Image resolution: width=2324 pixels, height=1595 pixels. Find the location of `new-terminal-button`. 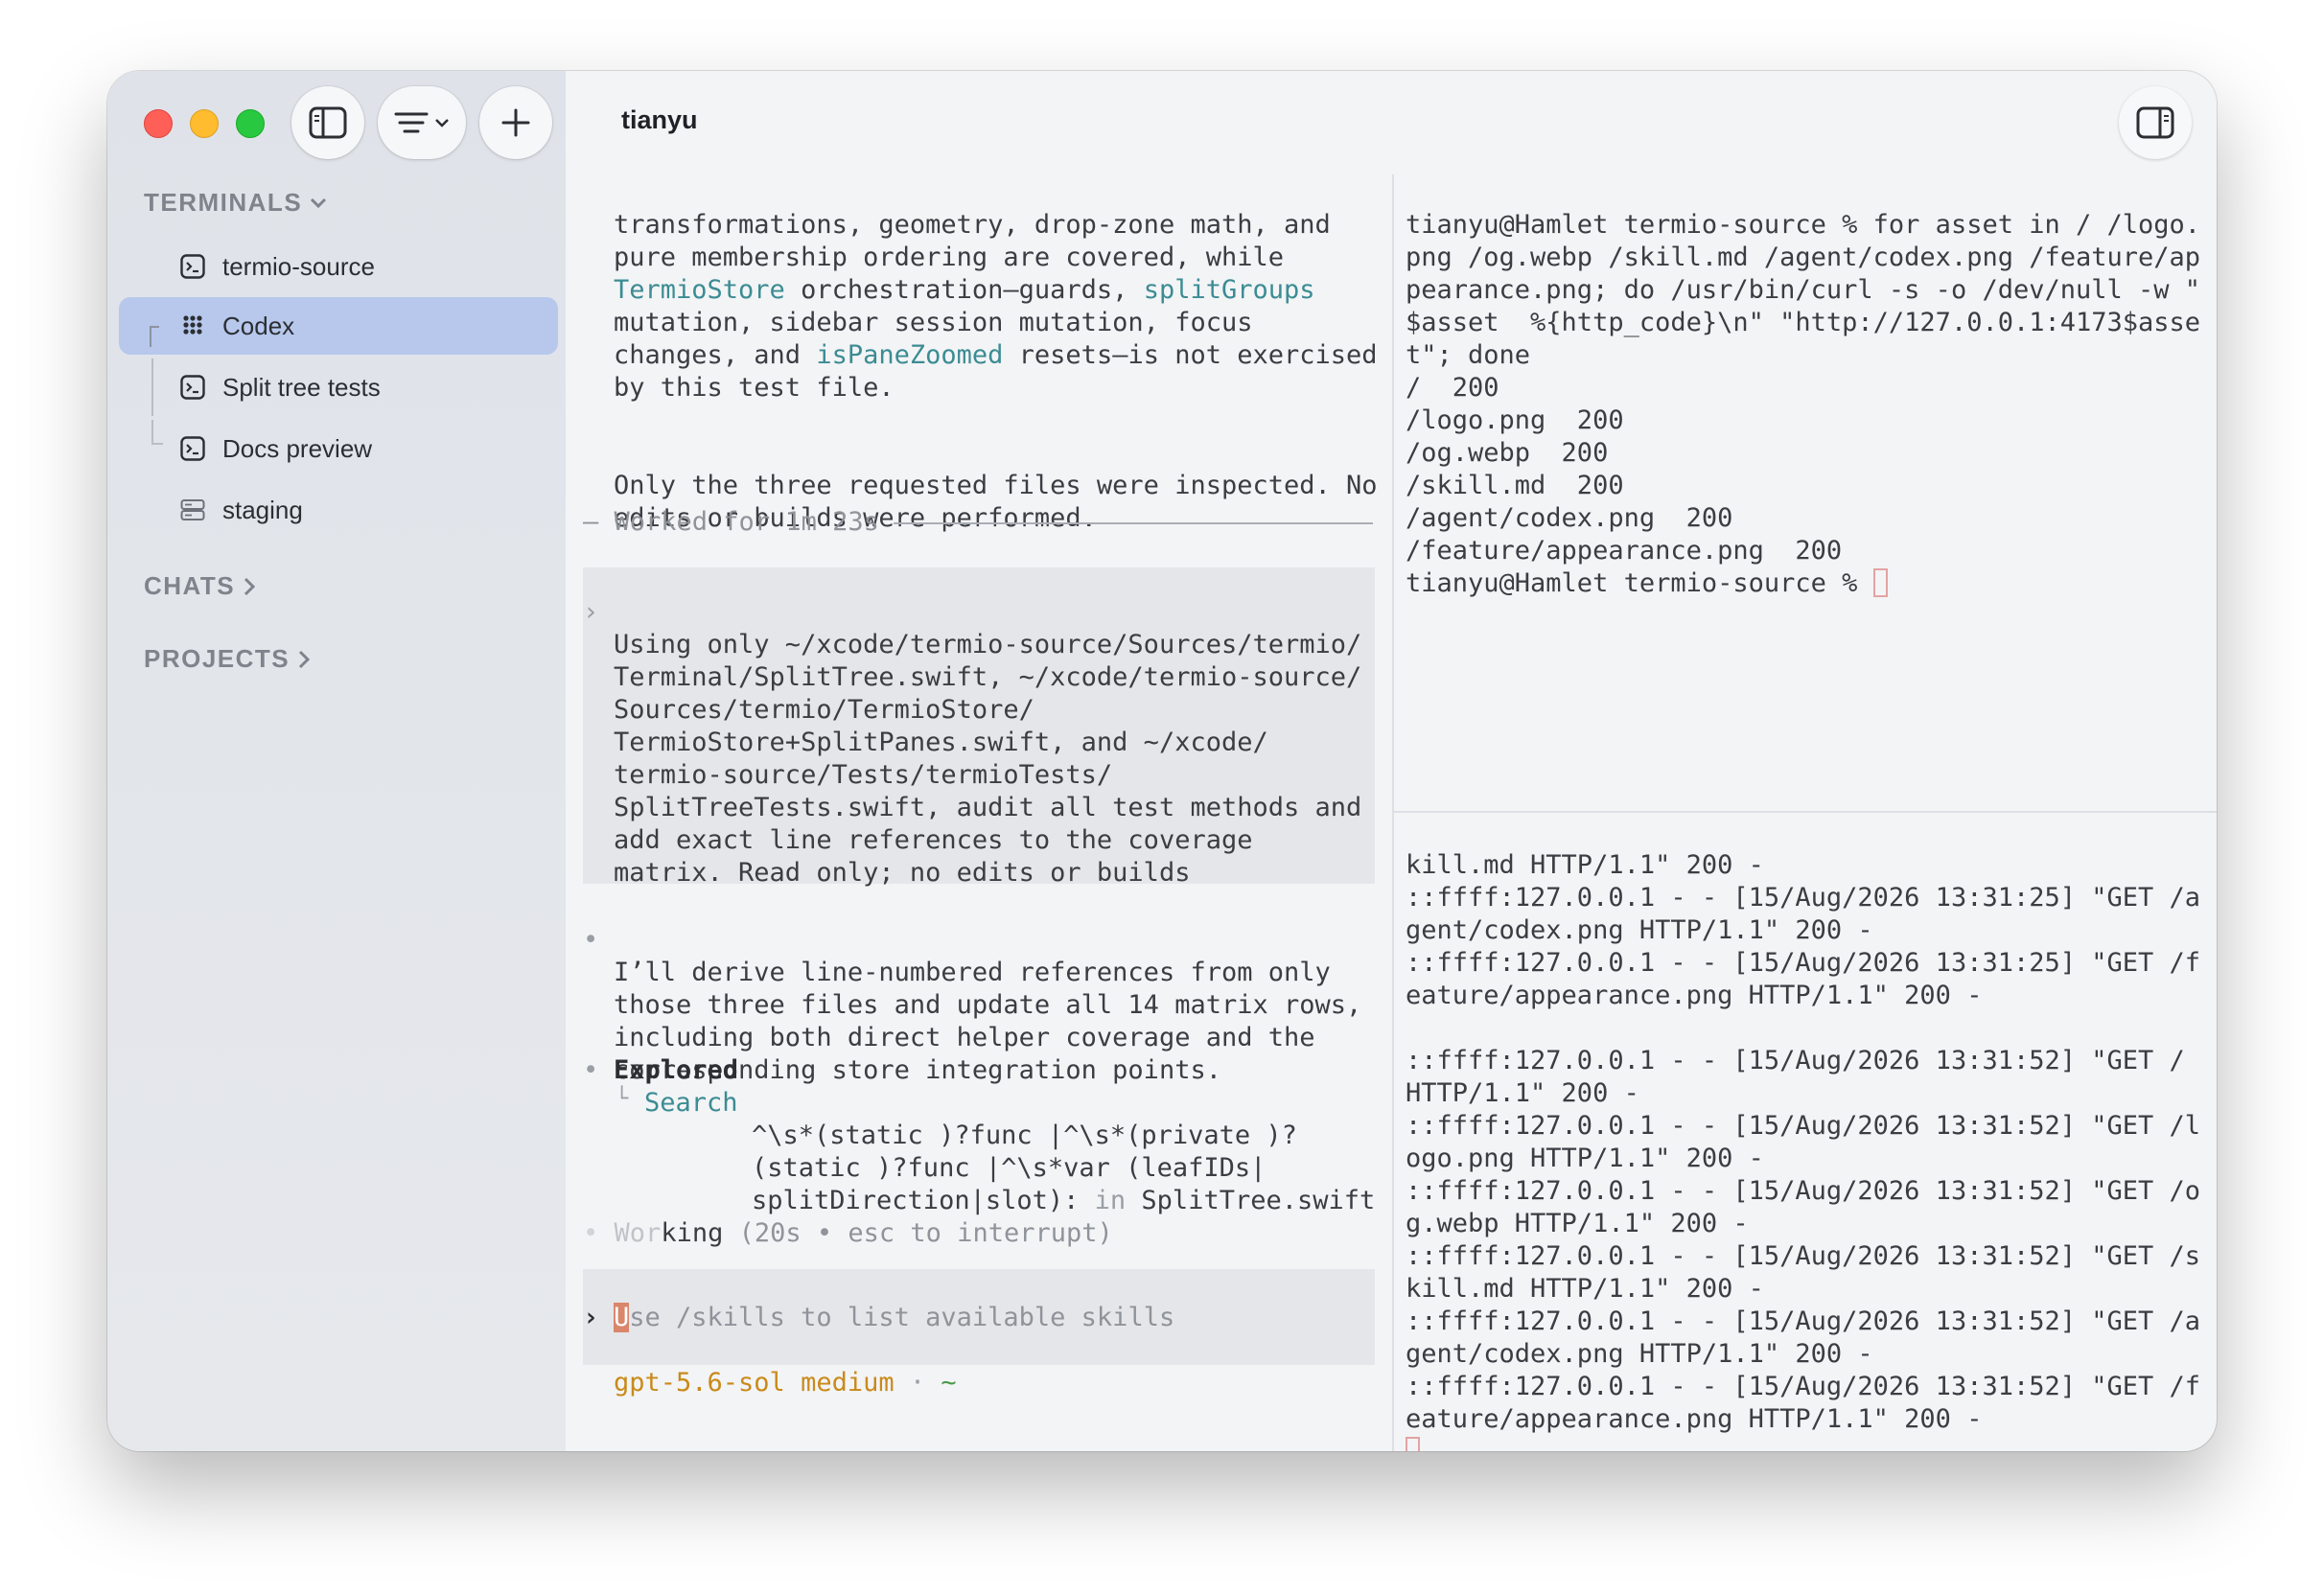

new-terminal-button is located at coordinates (515, 122).